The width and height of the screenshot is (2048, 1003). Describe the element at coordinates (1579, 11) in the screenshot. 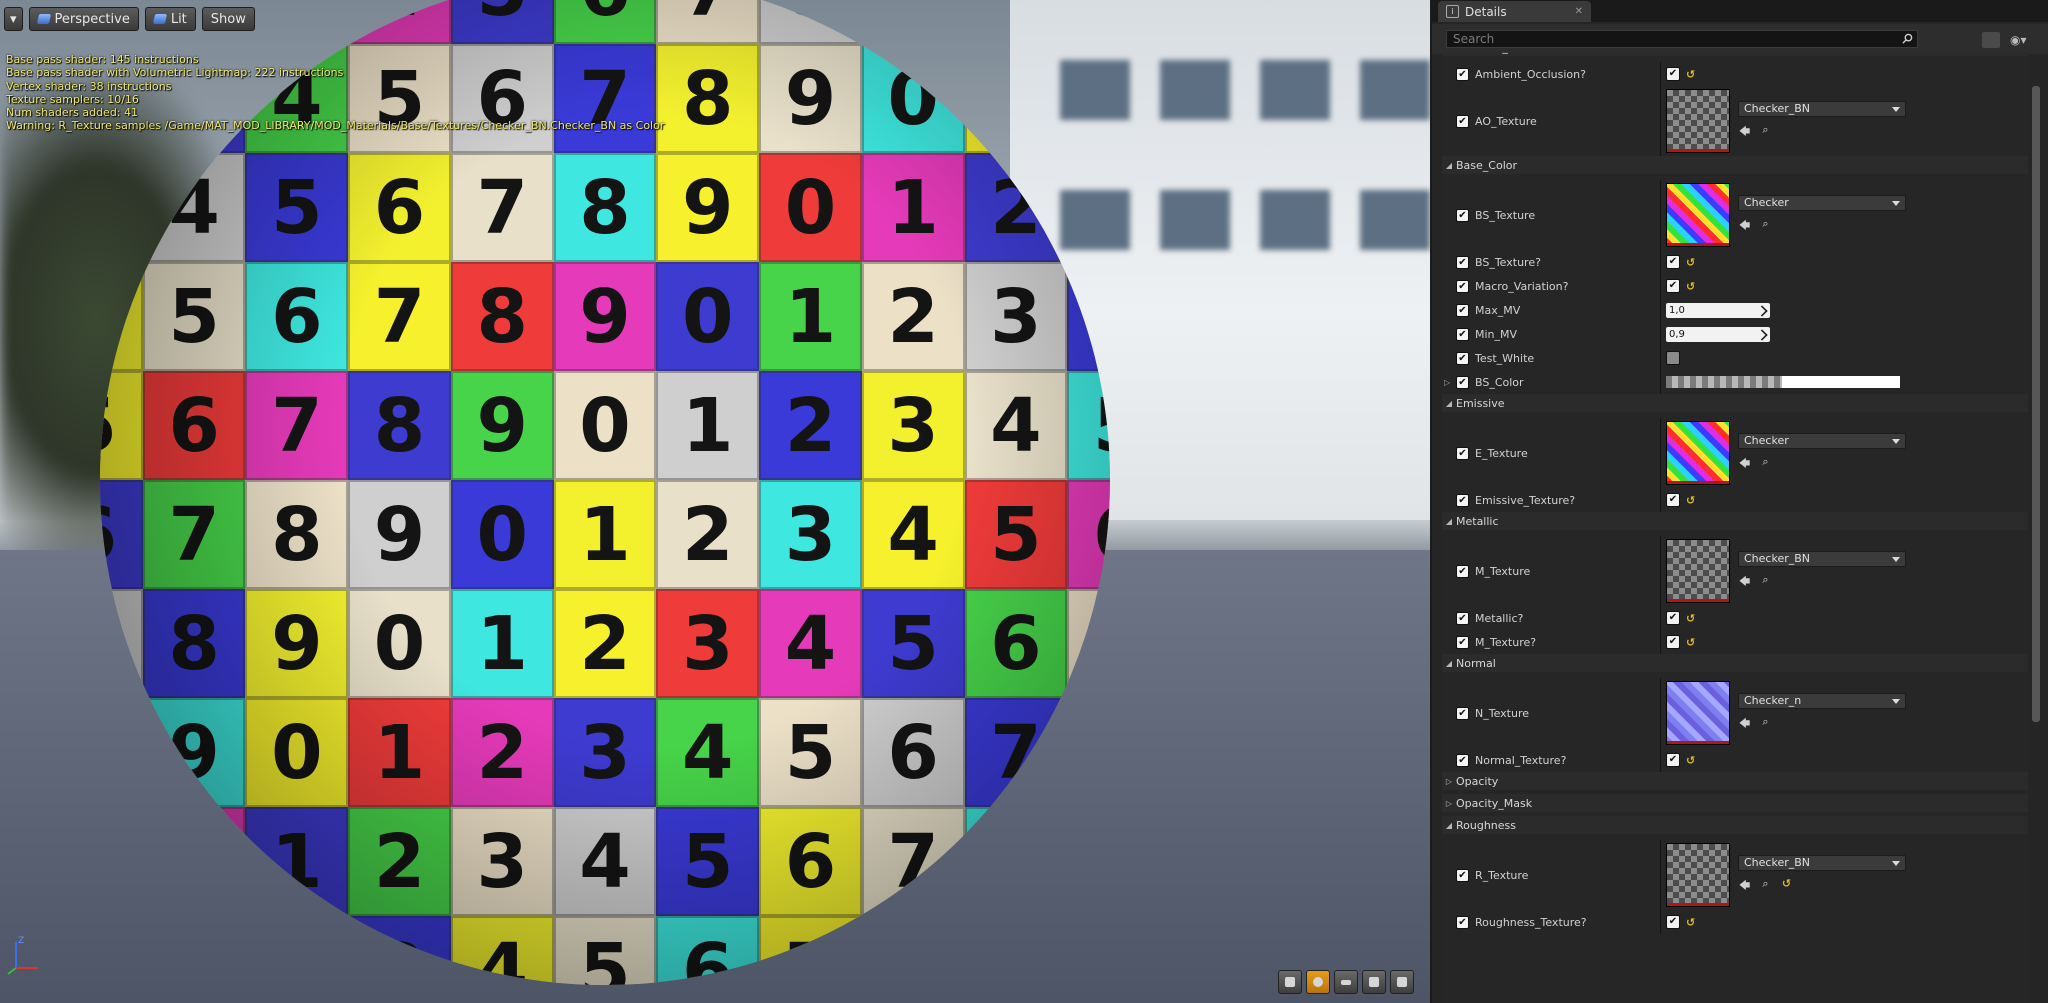

I see `close-icon: ✕` at that location.